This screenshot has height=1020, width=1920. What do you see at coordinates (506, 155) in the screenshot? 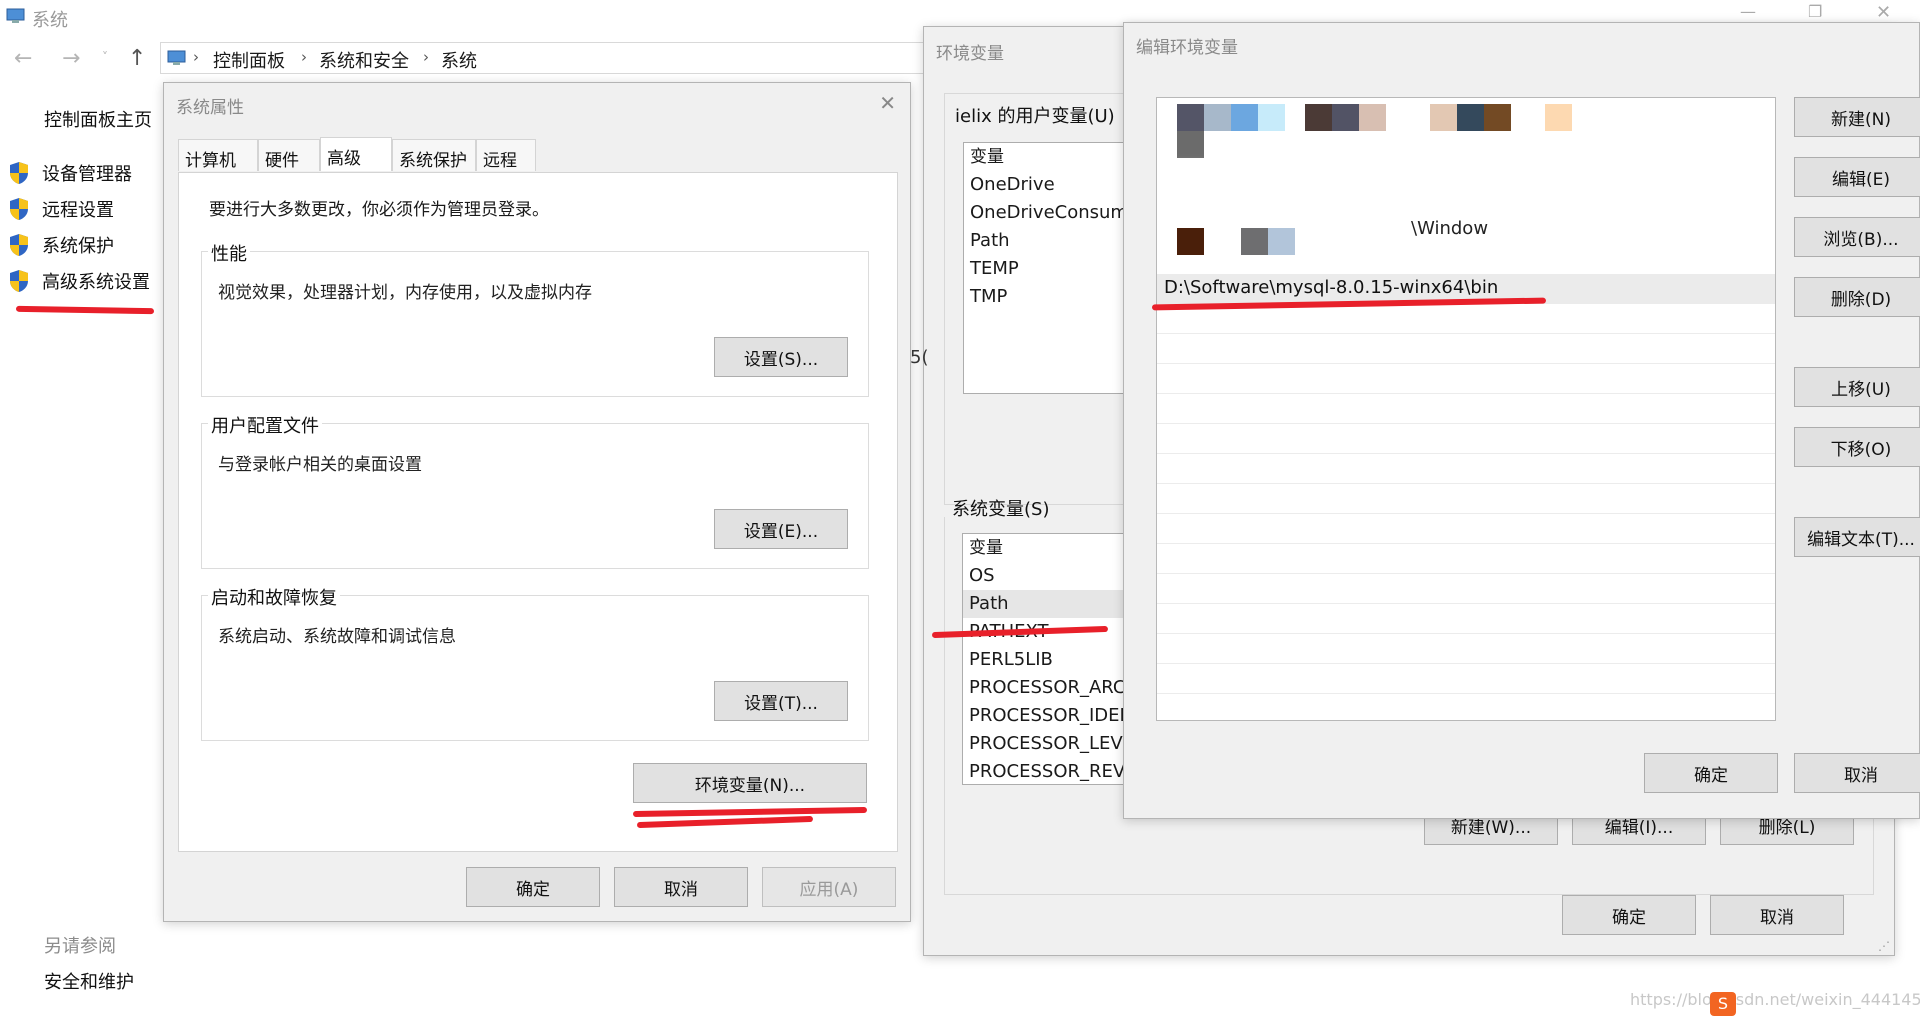
I see `tab-remote: 远程` at bounding box center [506, 155].